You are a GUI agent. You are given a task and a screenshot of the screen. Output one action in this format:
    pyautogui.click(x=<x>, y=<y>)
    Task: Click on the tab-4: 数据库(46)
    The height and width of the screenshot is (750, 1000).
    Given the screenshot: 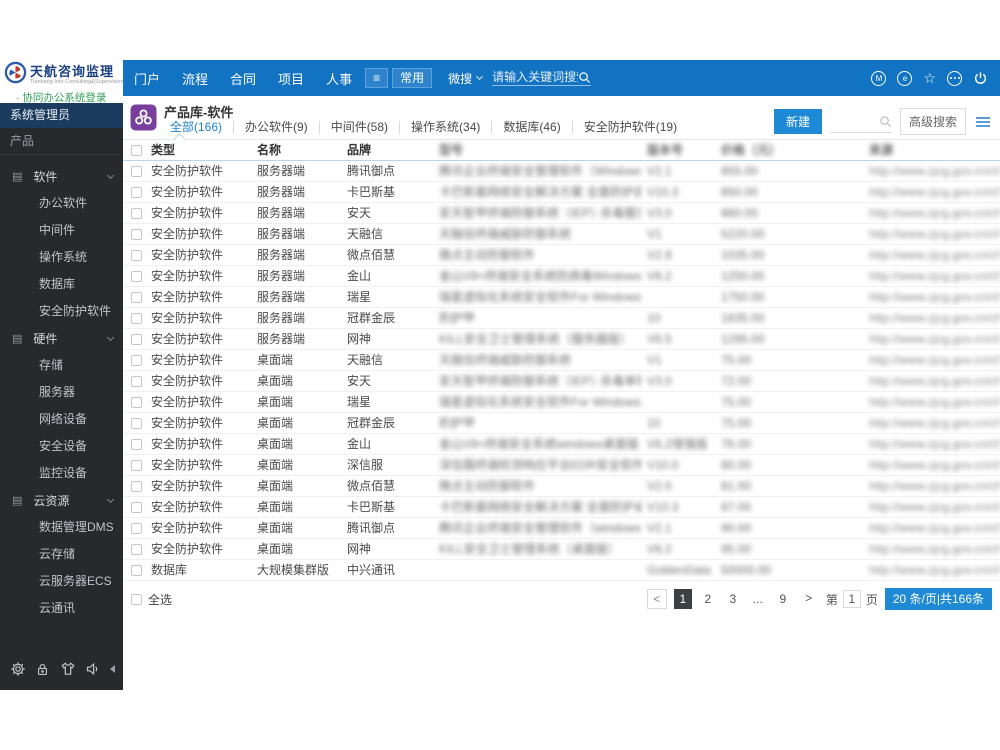 What is the action you would take?
    pyautogui.click(x=531, y=127)
    